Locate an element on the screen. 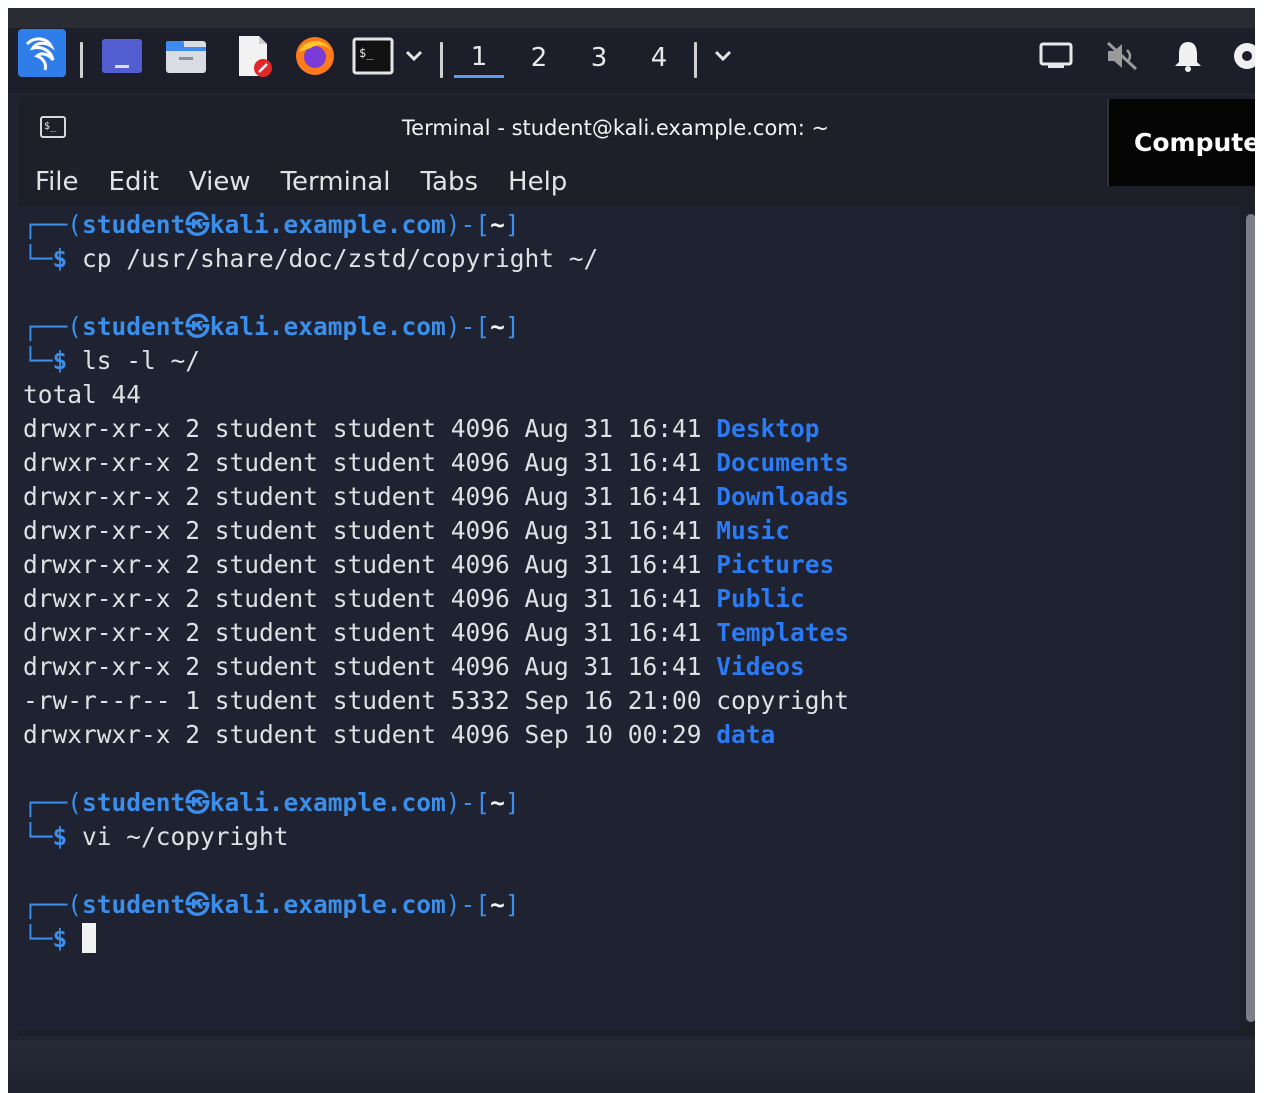 This screenshot has width=1265, height=1093. command-text: cp /usr/share/doc/zstd/copyright ~/ is located at coordinates (340, 258).